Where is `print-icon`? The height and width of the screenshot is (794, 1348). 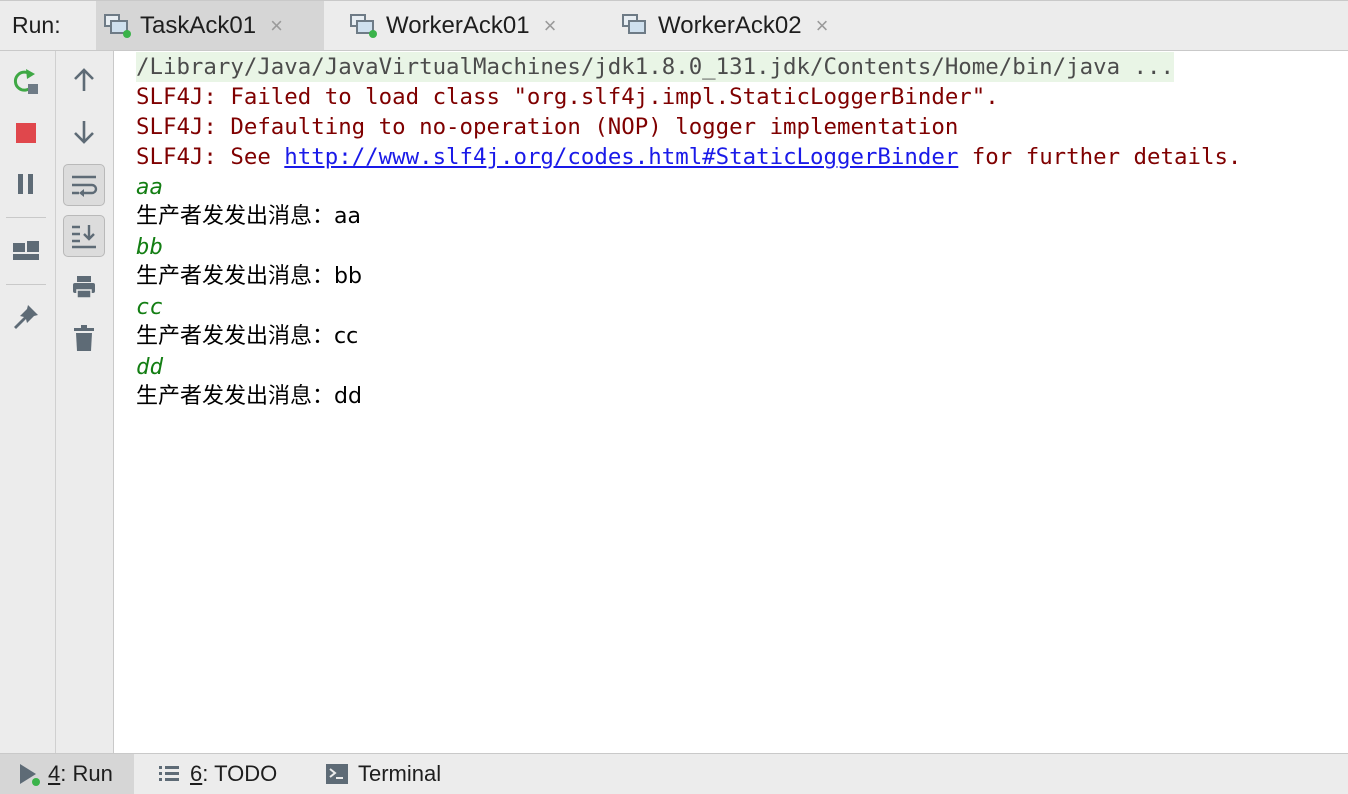 print-icon is located at coordinates (84, 287).